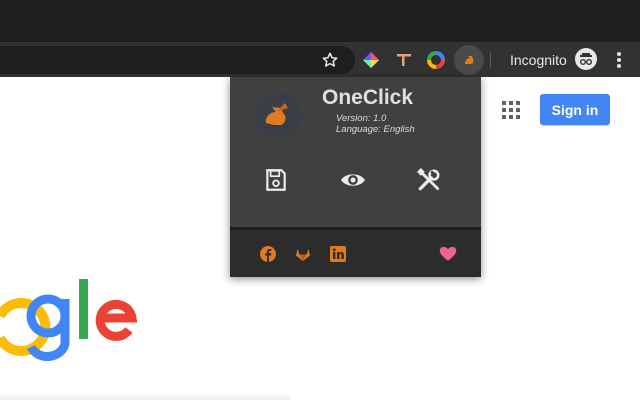  What do you see at coordinates (268, 254) in the screenshot?
I see `facebook-icon` at bounding box center [268, 254].